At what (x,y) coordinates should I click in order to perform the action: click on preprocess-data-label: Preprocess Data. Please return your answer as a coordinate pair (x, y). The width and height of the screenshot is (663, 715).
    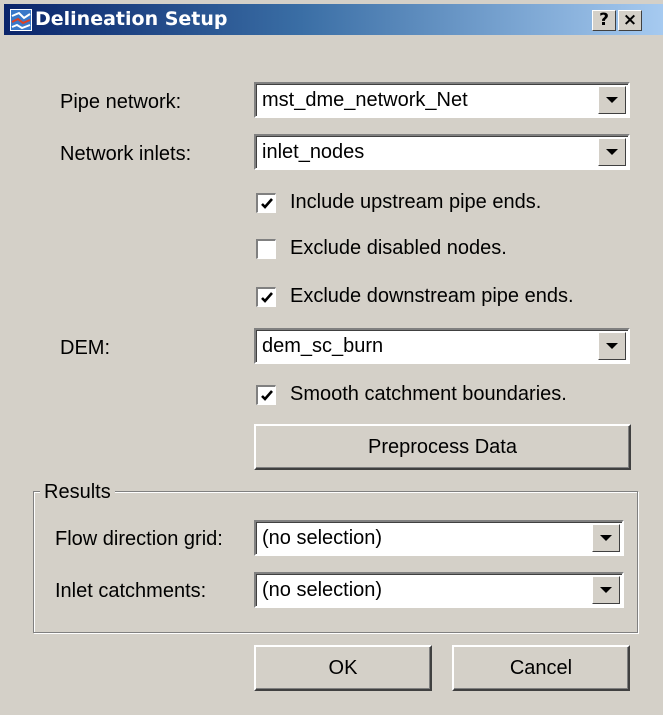
    Looking at the image, I should click on (442, 447).